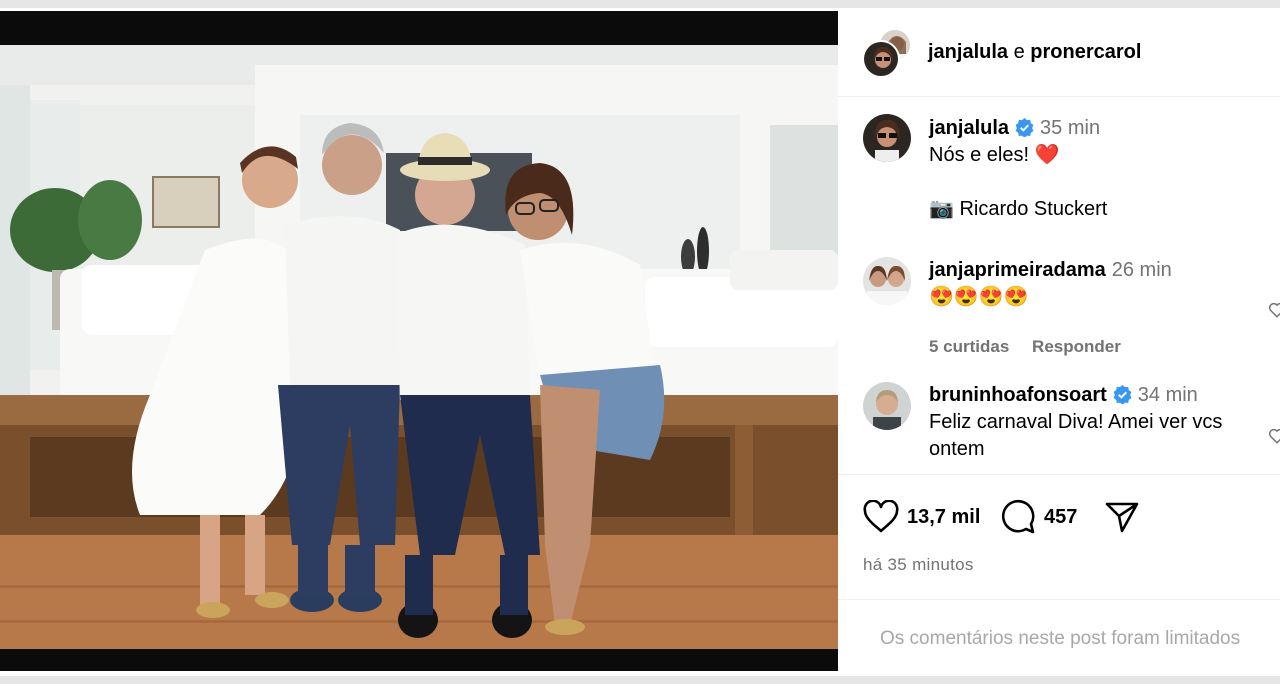  What do you see at coordinates (1141, 270) in the screenshot?
I see `comment-1-time: 26 min` at bounding box center [1141, 270].